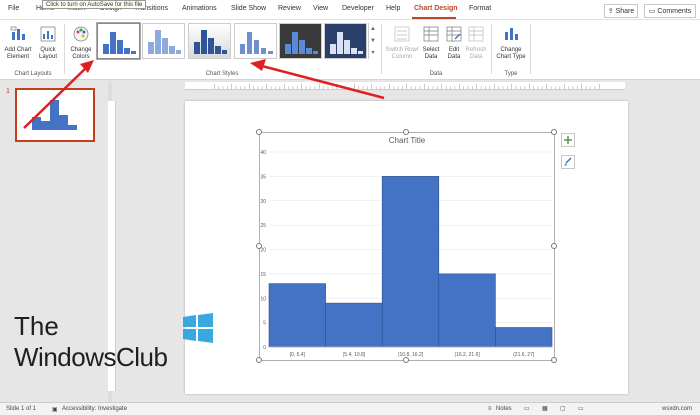  What do you see at coordinates (36, 326) in the screenshot?
I see `watermark-line-1: The` at bounding box center [36, 326].